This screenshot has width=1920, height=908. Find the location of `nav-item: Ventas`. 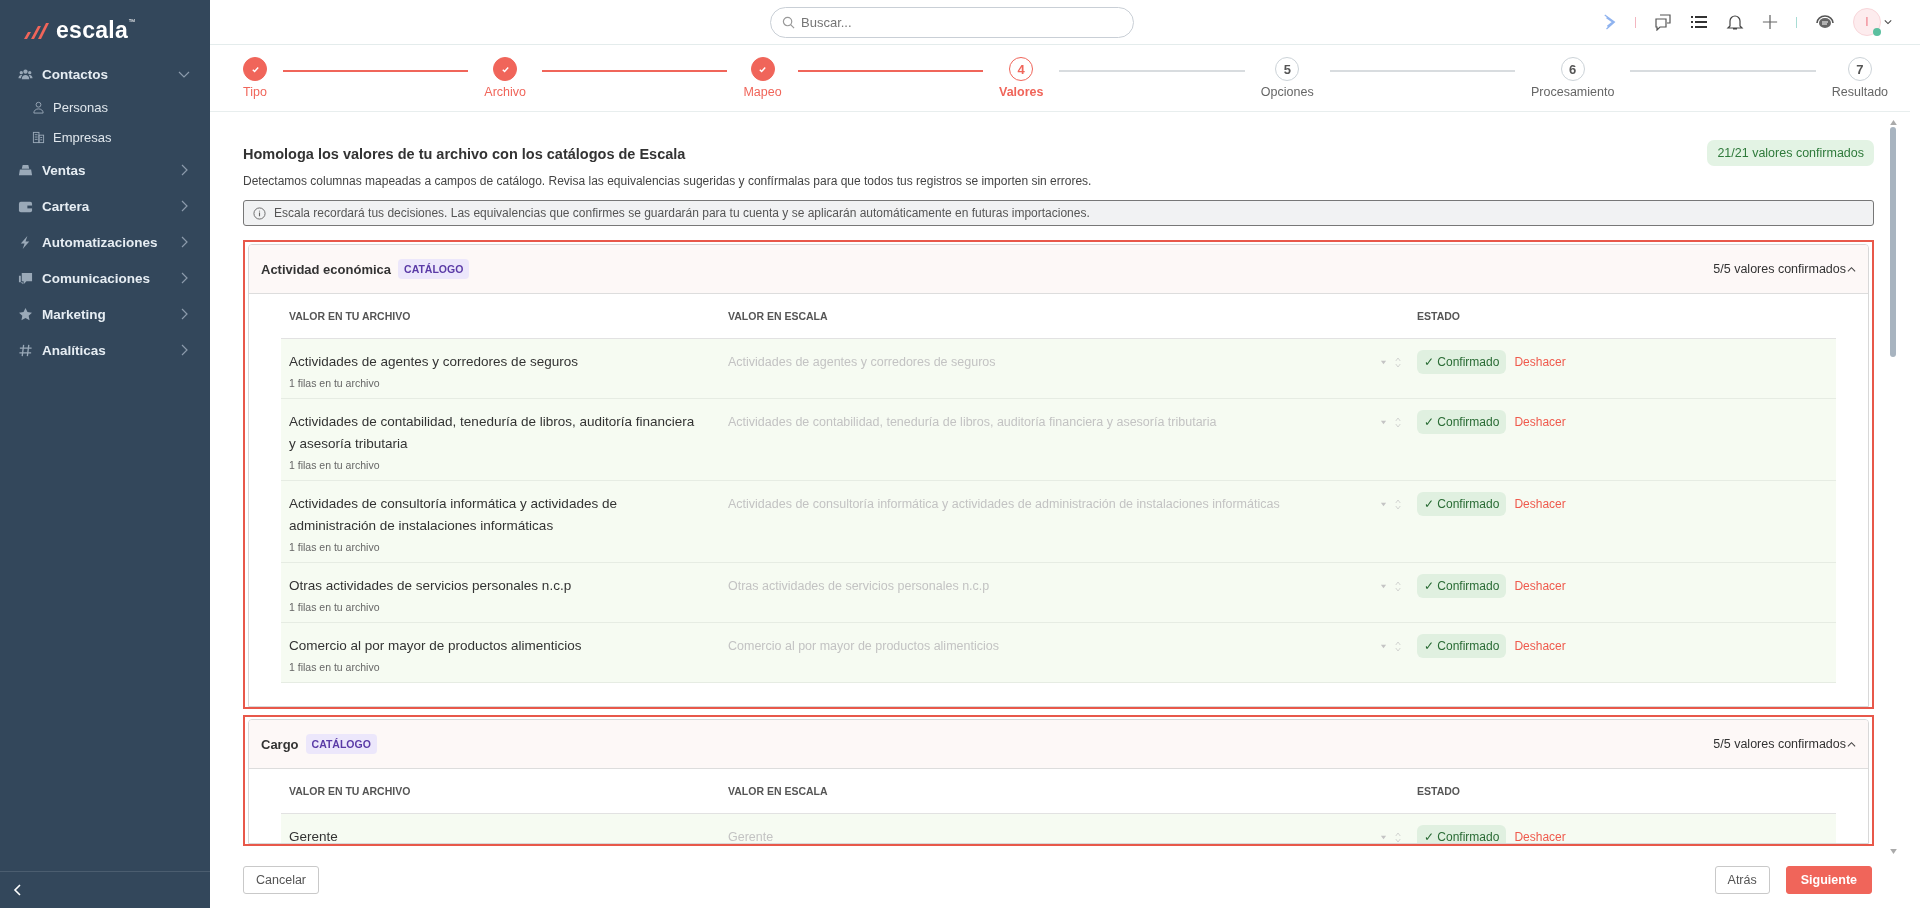

nav-item: Ventas is located at coordinates (105, 170).